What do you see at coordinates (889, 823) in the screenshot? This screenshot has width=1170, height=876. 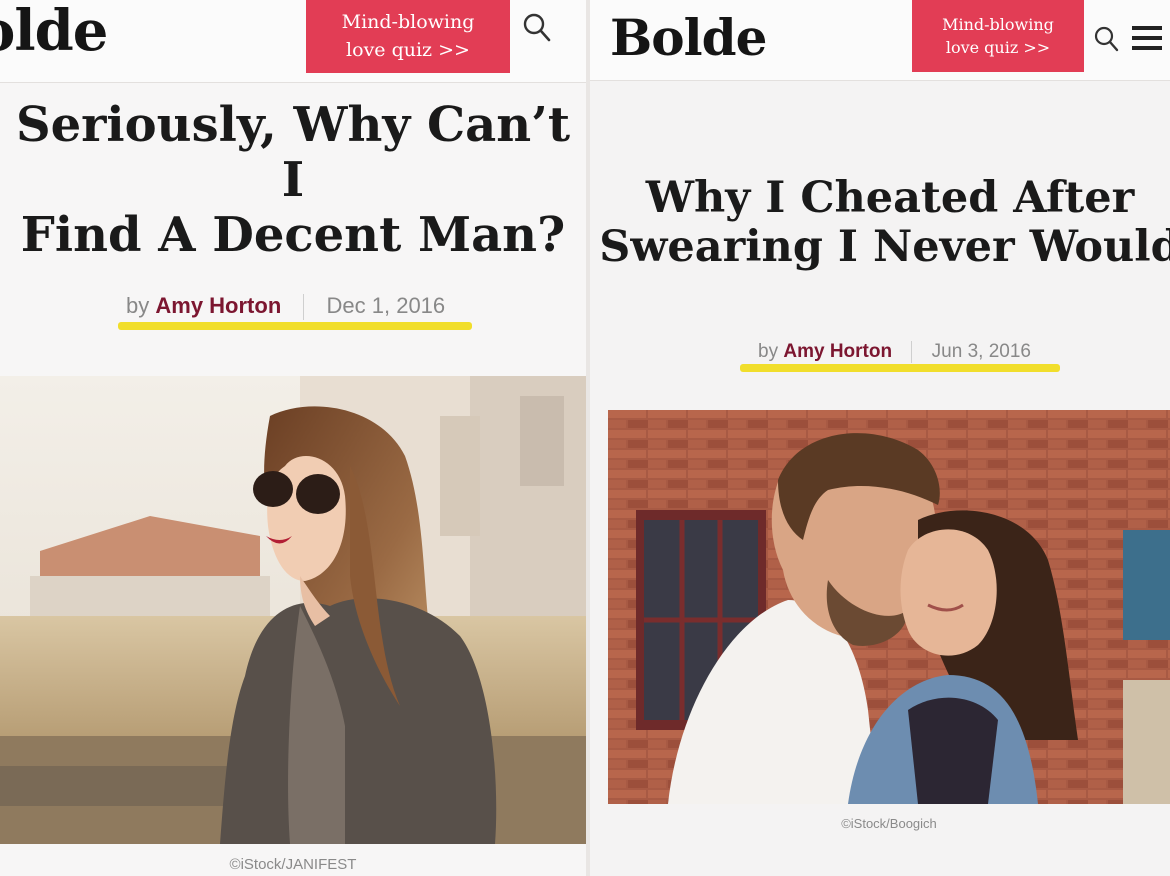 I see `image-credit: ©iStock/Boogich` at bounding box center [889, 823].